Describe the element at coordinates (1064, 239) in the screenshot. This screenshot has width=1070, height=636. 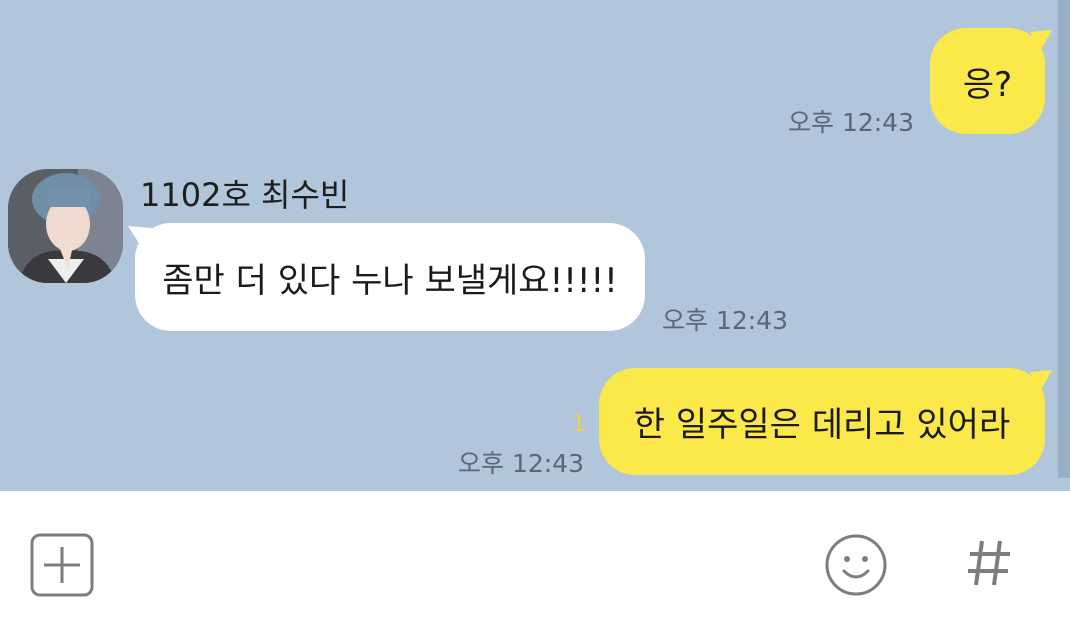
I see `scrollbar` at that location.